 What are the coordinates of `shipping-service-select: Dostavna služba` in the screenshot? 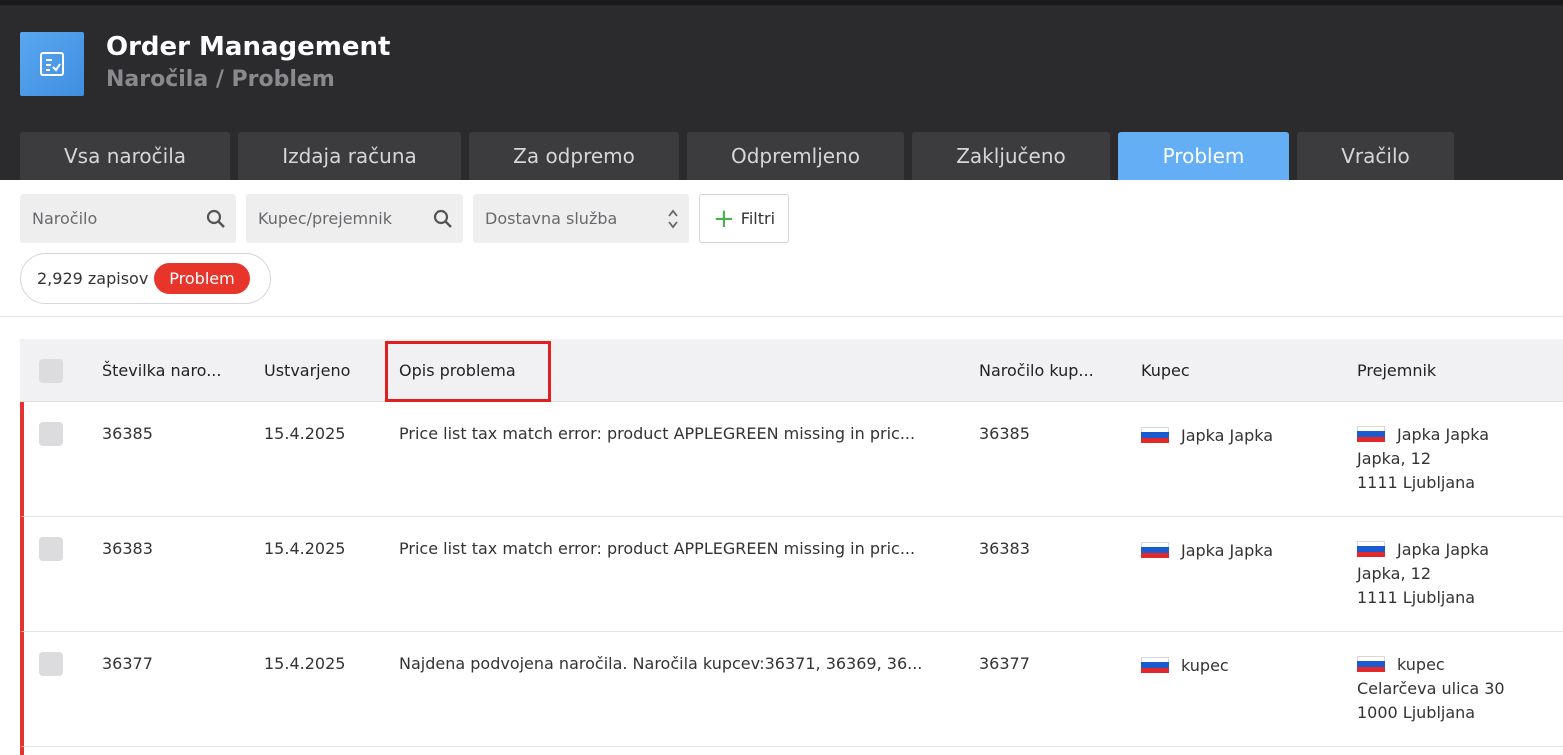 It's located at (581, 218).